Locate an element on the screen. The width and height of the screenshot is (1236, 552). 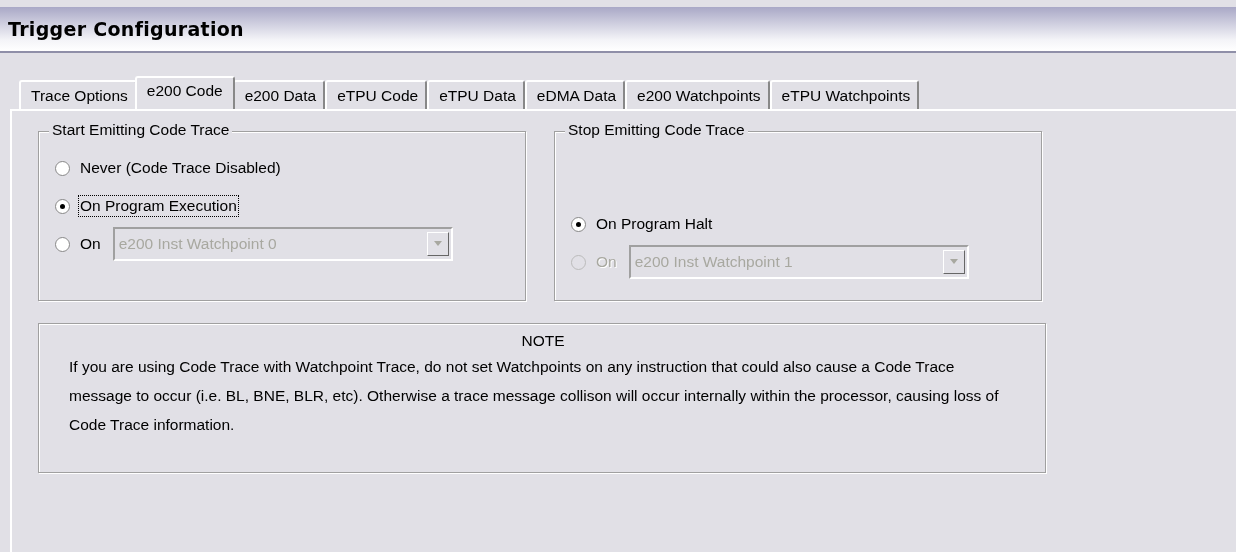
tab: e200 Code is located at coordinates (184, 92).